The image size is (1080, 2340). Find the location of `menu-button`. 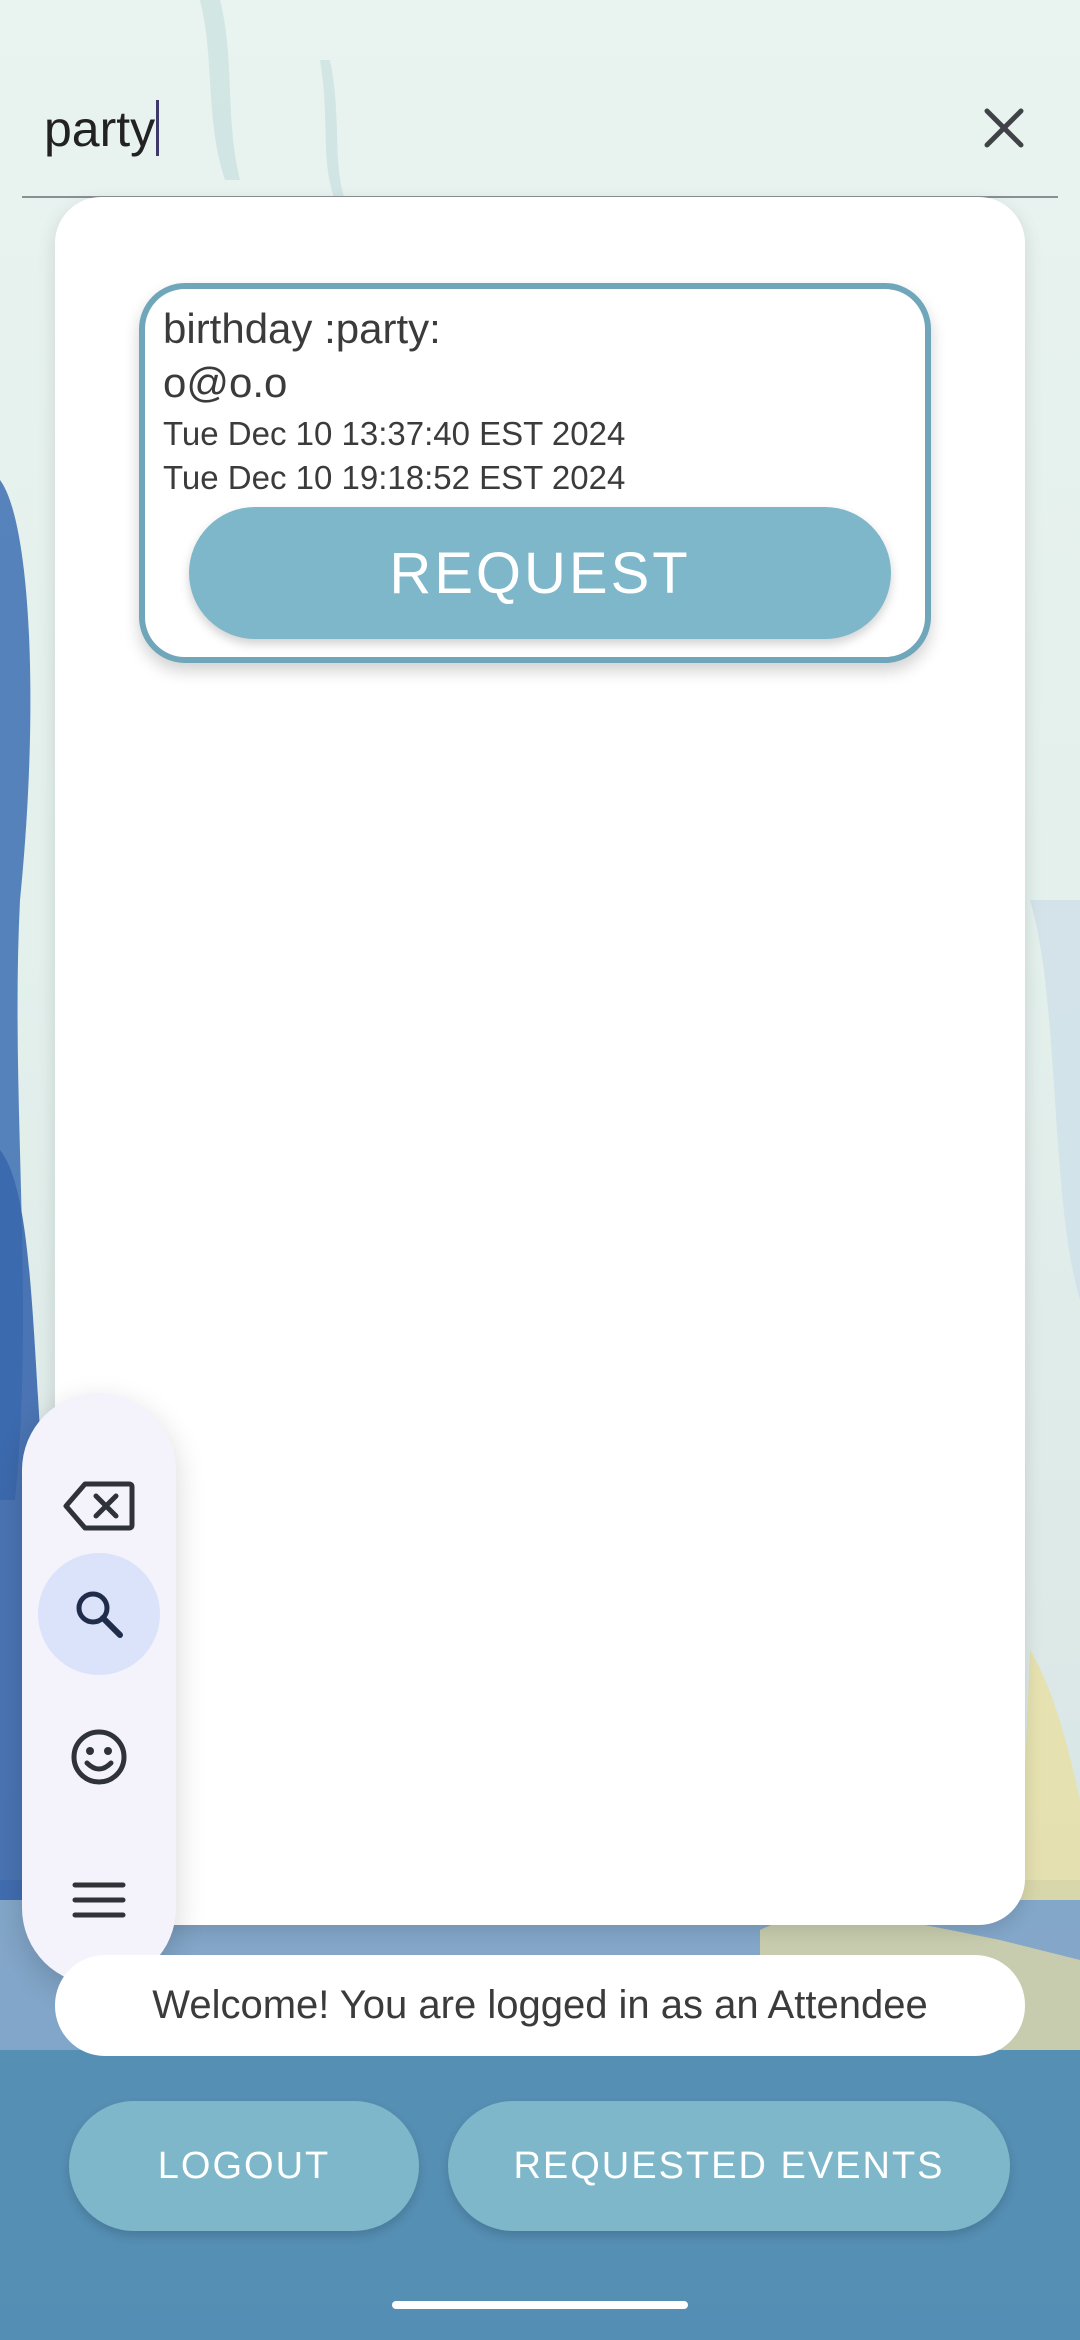

menu-button is located at coordinates (99, 1900).